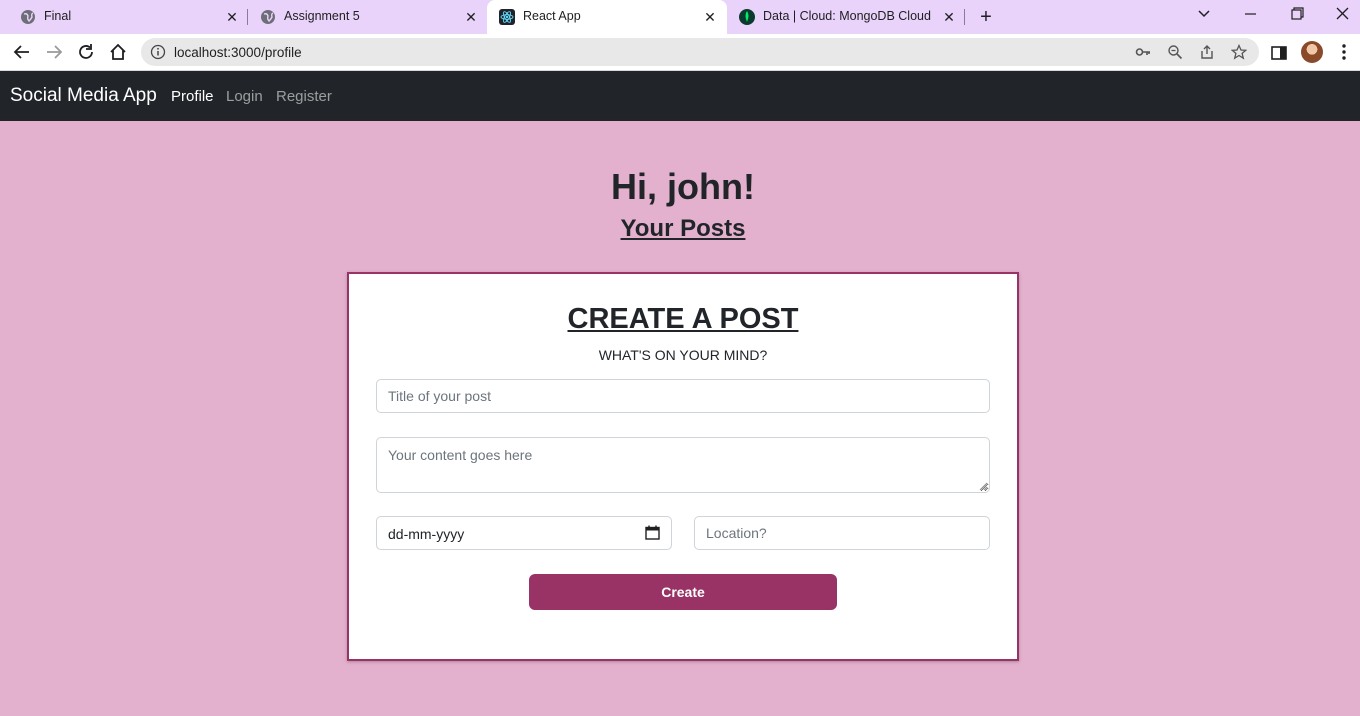 The image size is (1360, 716). Describe the element at coordinates (683, 319) in the screenshot. I see `create-post-title: CREATE A POST` at that location.